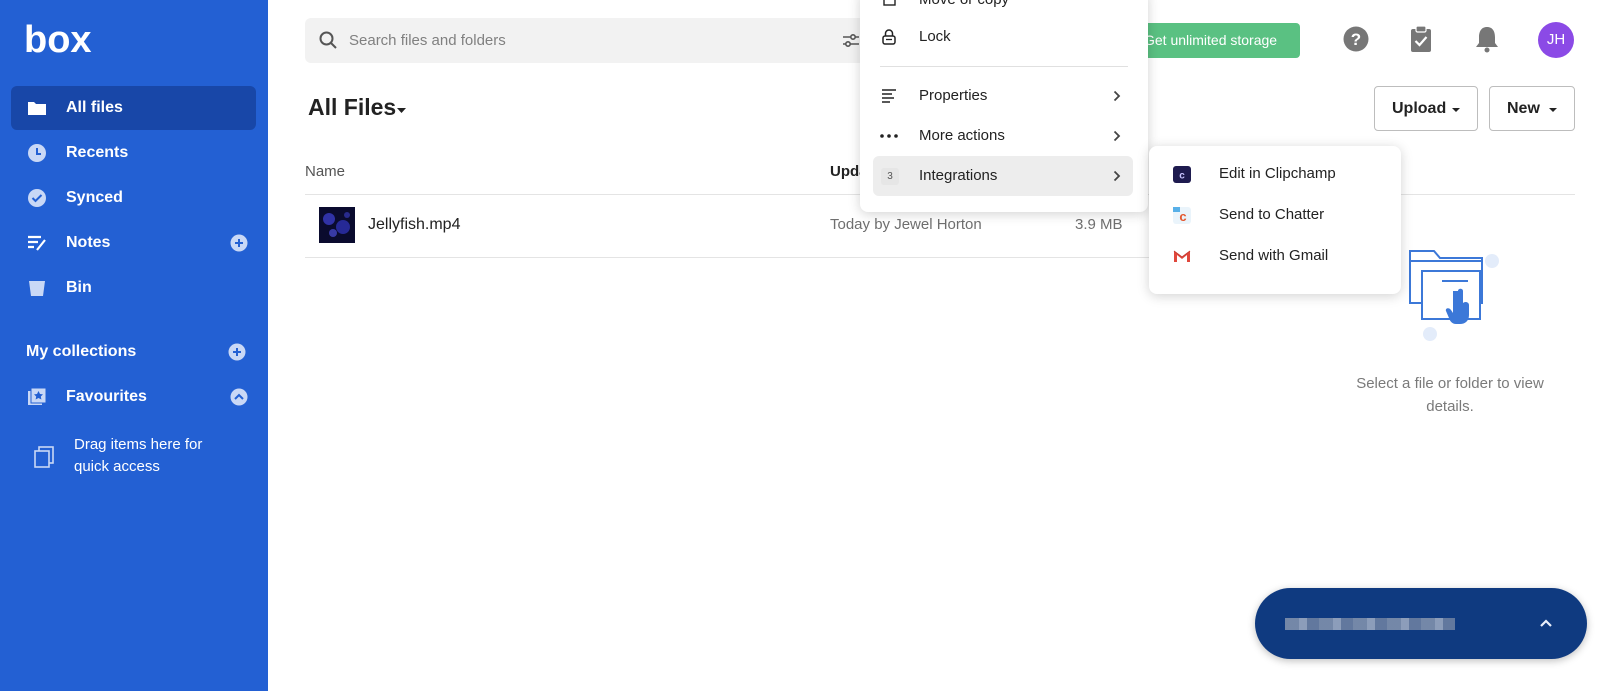 The image size is (1600, 691). What do you see at coordinates (414, 225) in the screenshot?
I see `file-name: Jellyfish.mp4` at bounding box center [414, 225].